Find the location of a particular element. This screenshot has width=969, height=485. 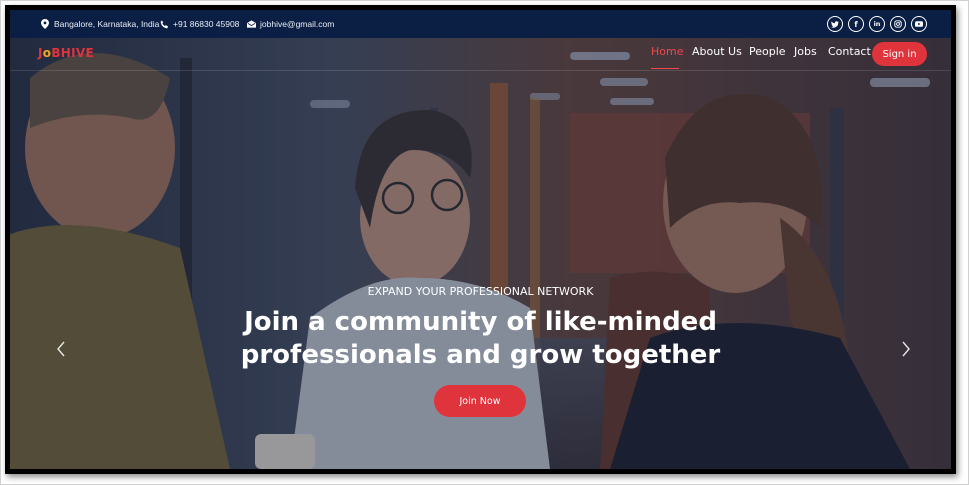

headline-line-1: Join a community of like-minded is located at coordinates (480, 322).